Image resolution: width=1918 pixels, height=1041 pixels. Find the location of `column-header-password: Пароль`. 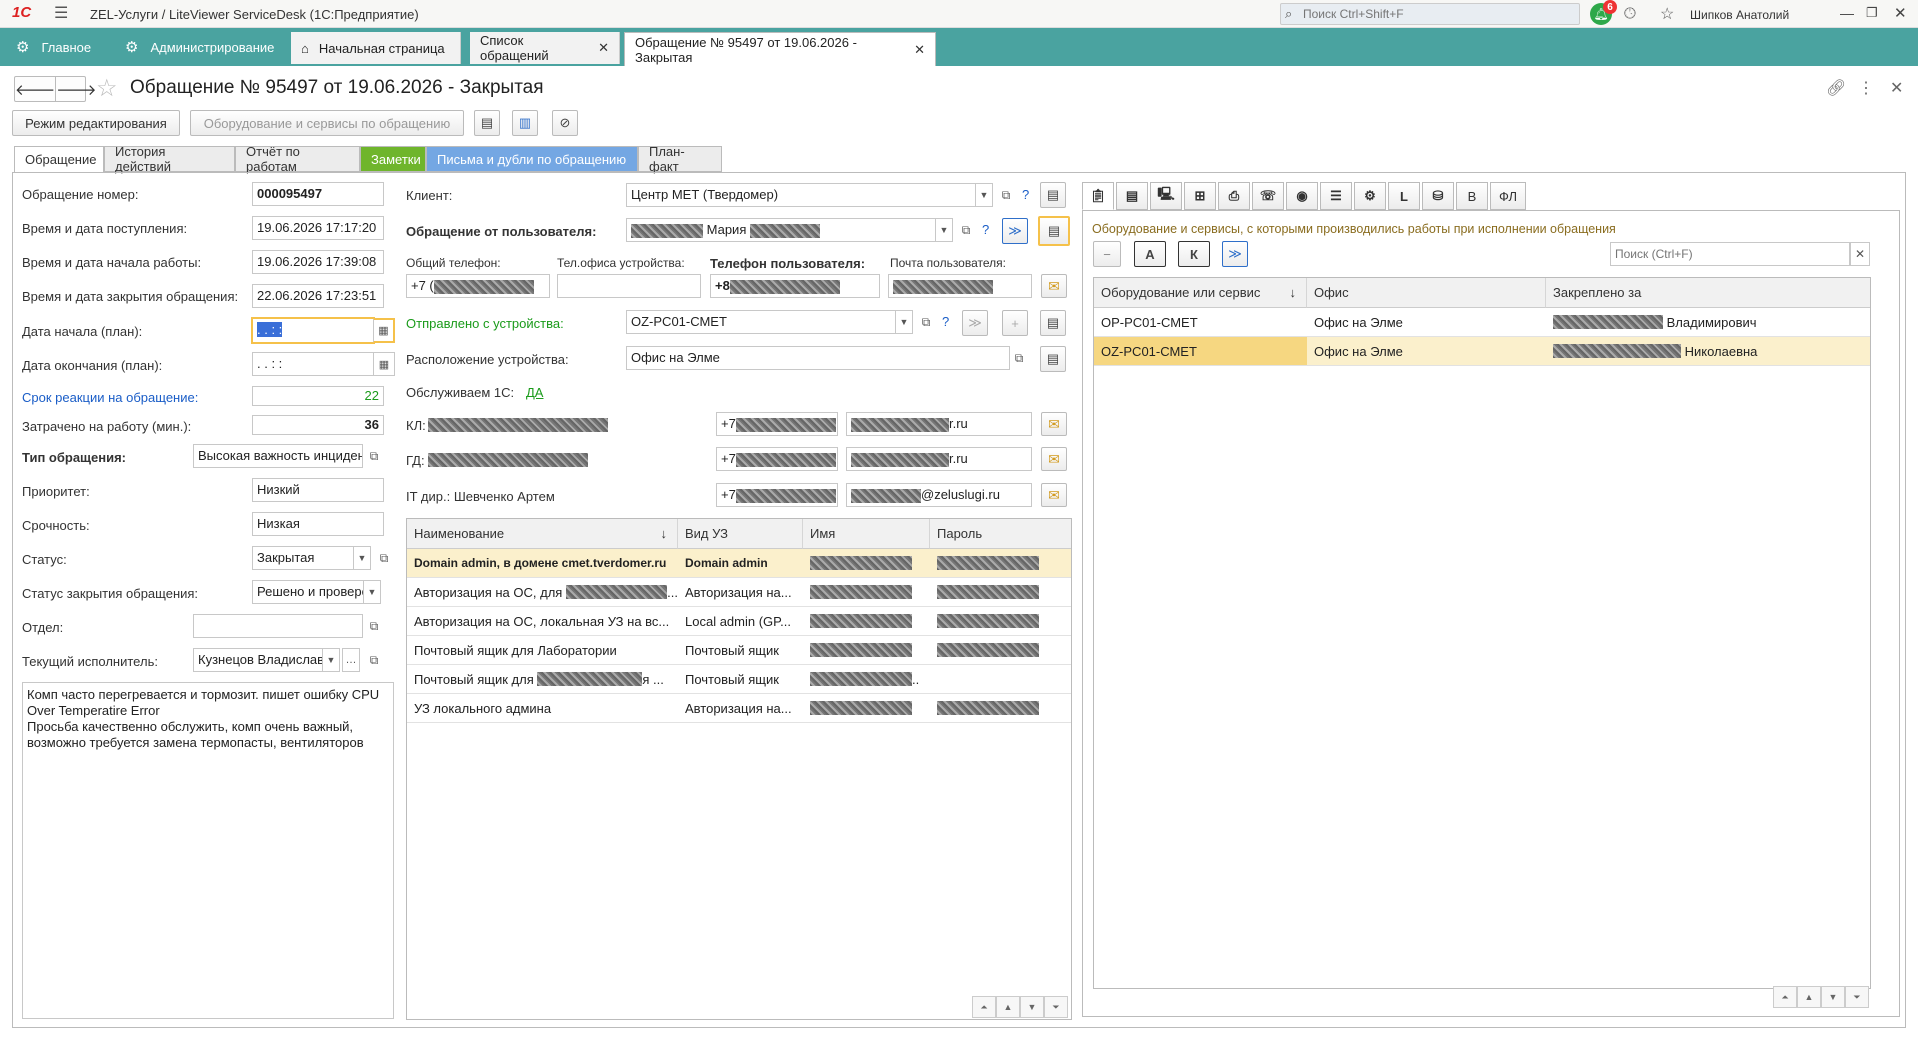

column-header-password: Пароль is located at coordinates (1000, 534).